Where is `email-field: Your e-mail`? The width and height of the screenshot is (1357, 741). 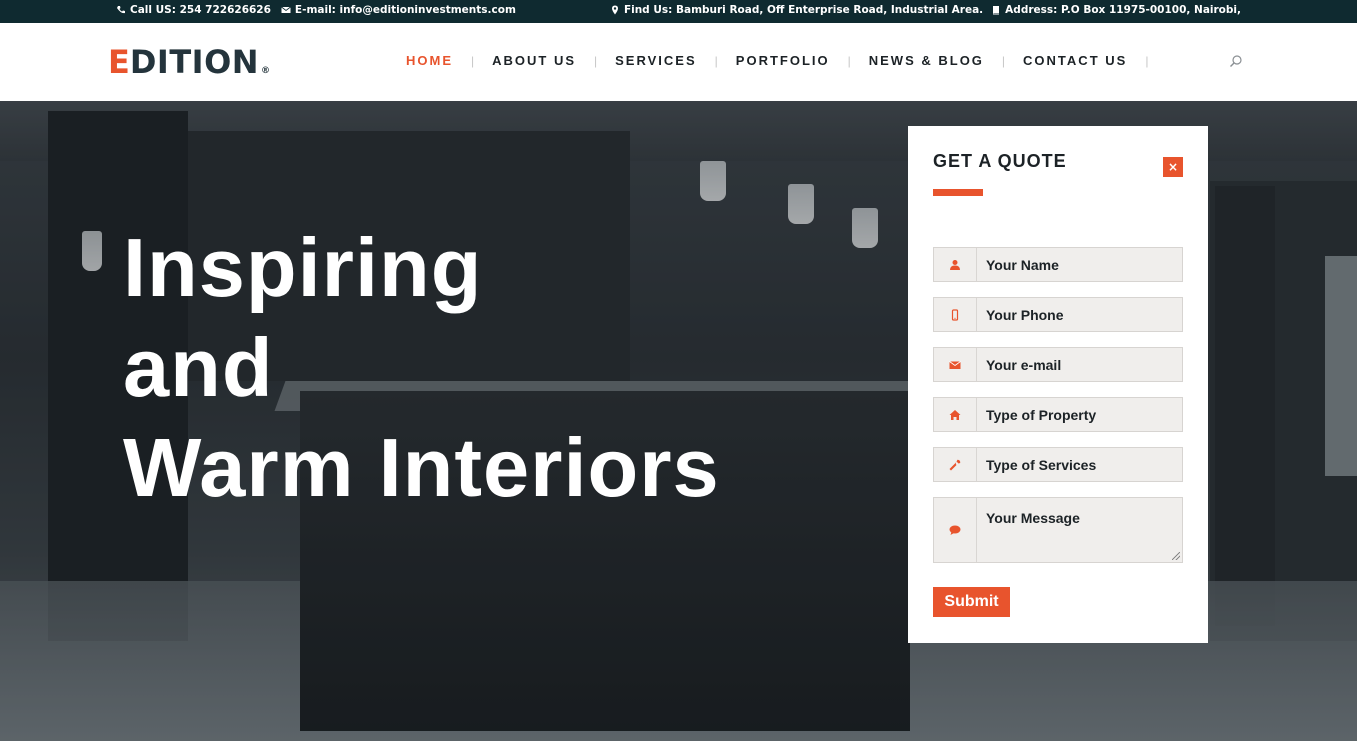 email-field: Your e-mail is located at coordinates (1058, 364).